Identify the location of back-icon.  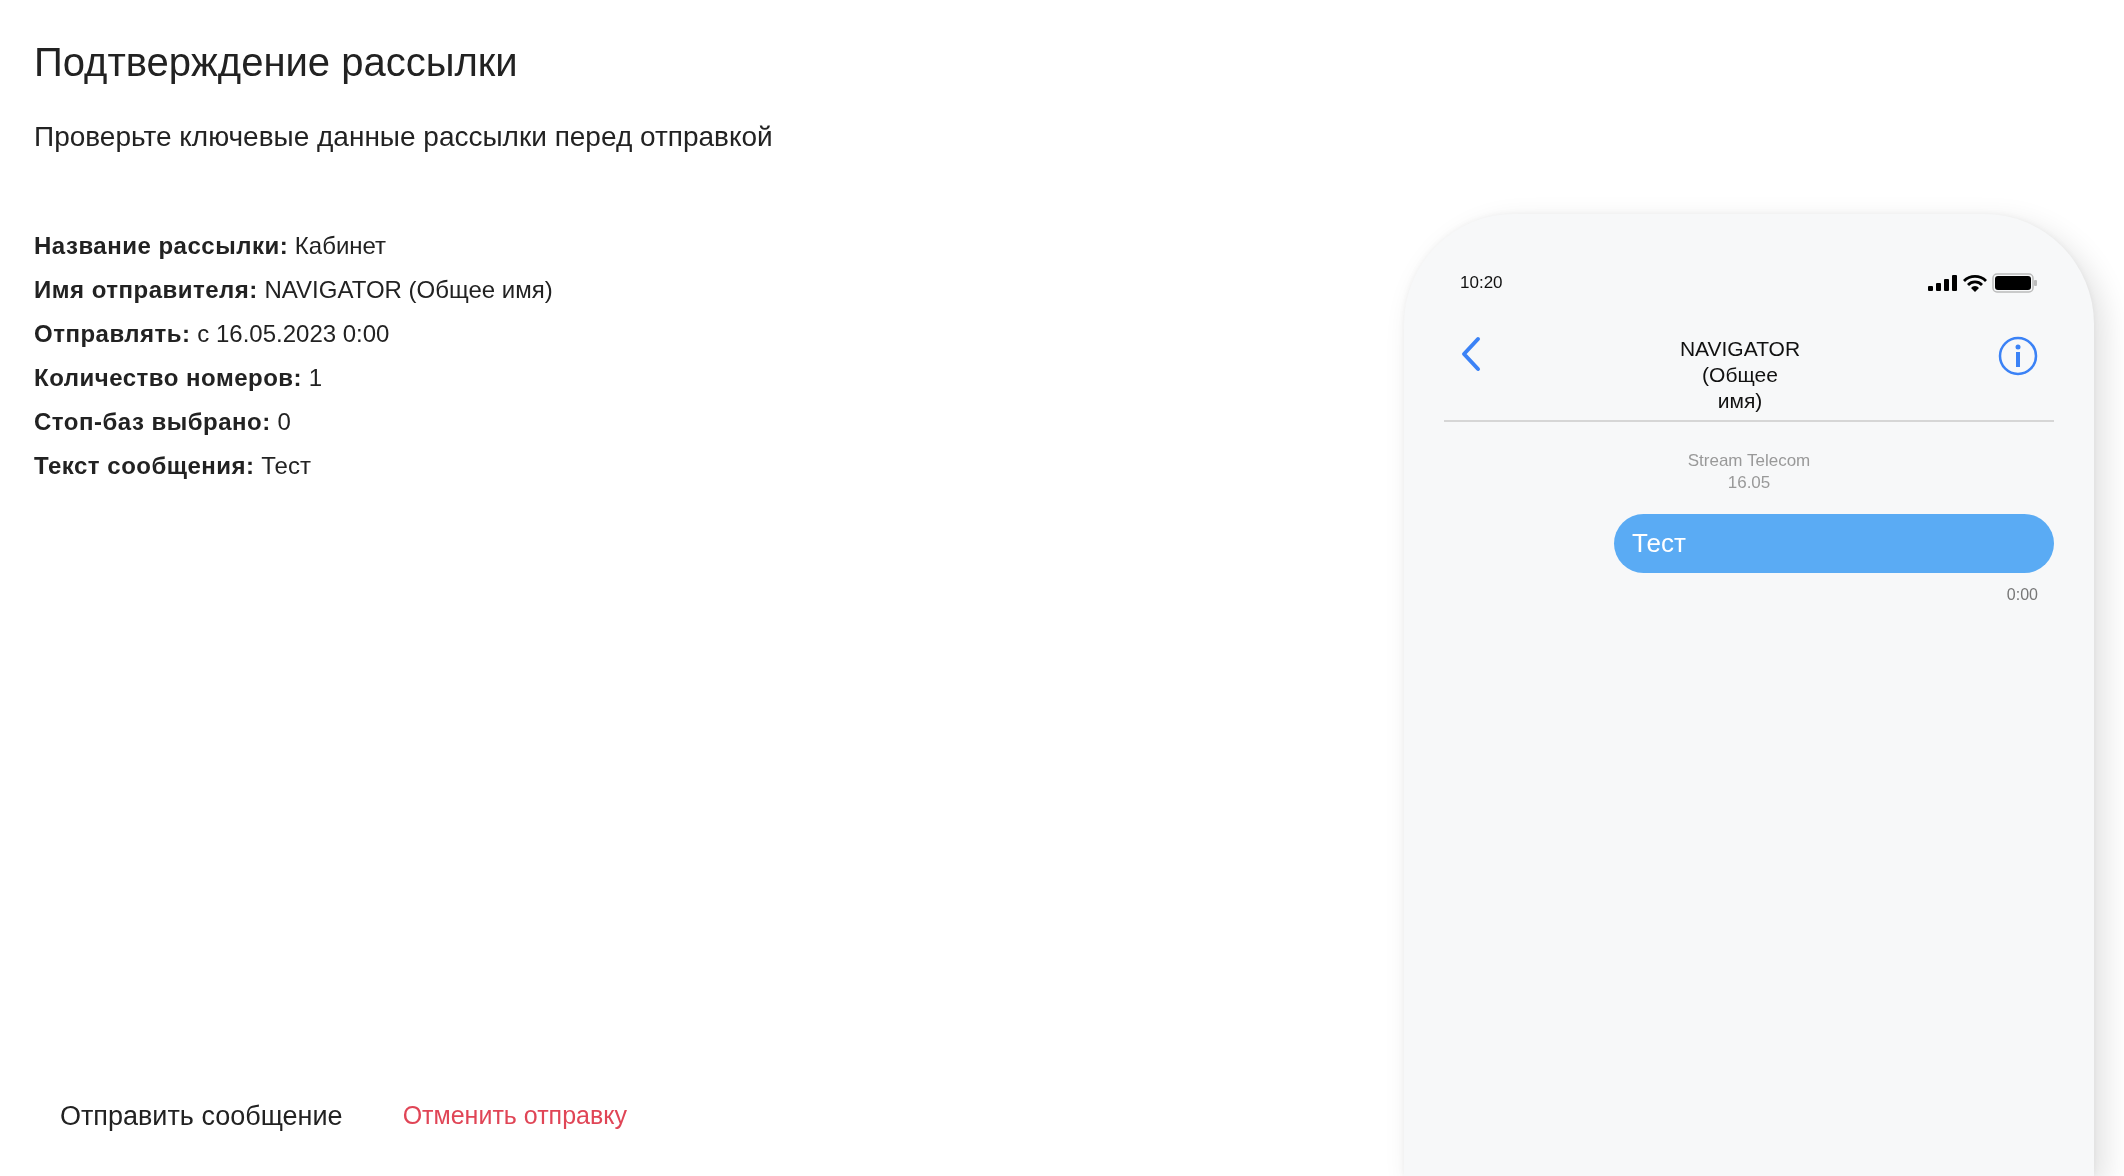
(1471, 353).